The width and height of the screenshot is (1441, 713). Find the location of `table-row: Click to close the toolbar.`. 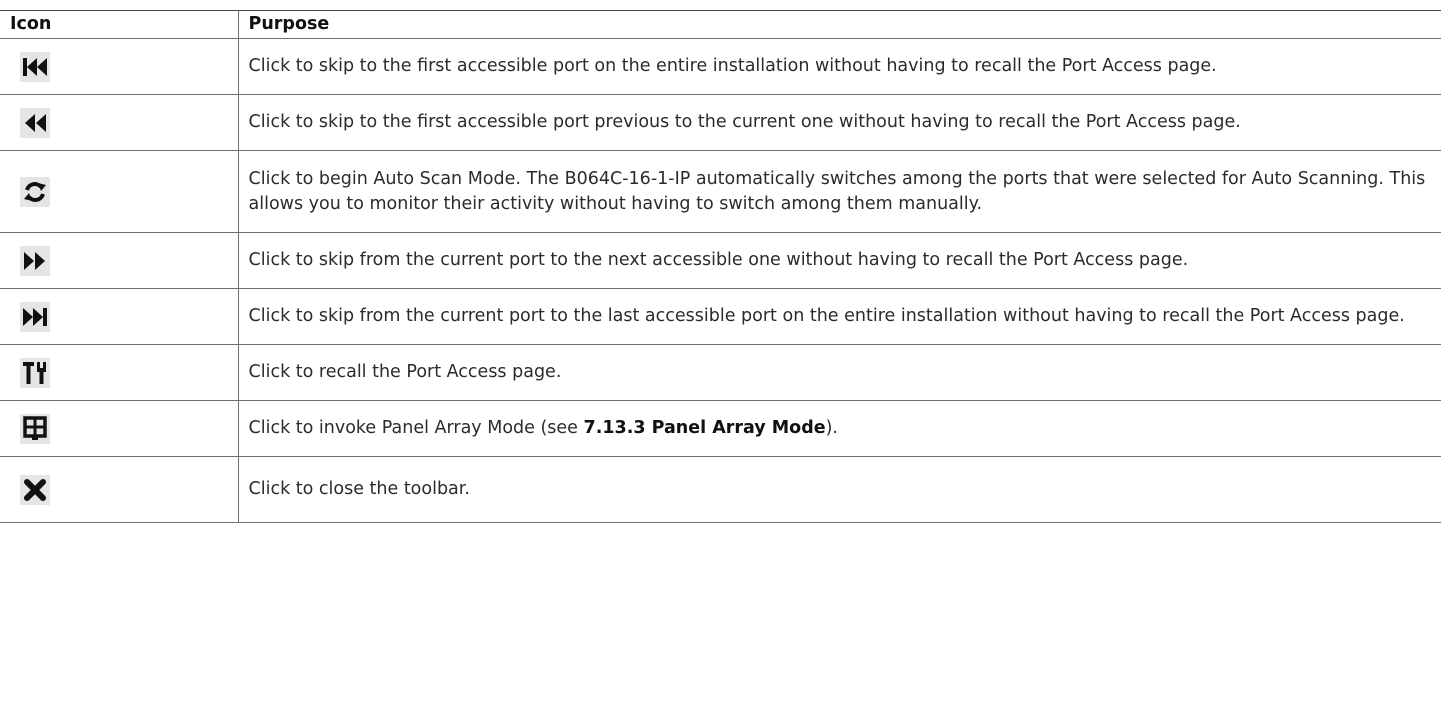

table-row: Click to close the toolbar. is located at coordinates (720, 489).